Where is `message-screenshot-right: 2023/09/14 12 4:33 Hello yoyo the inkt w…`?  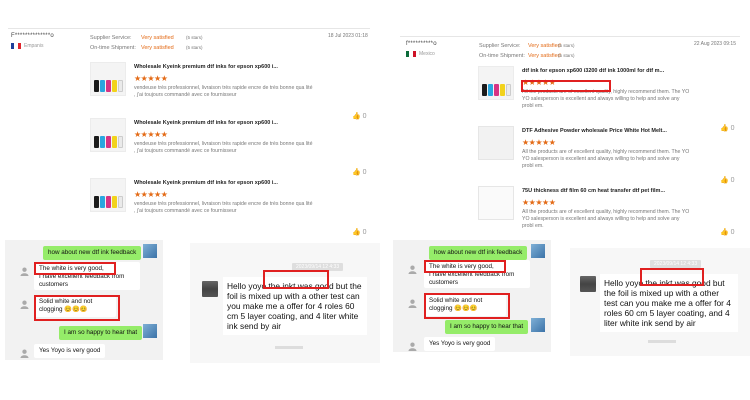 message-screenshot-right: 2023/09/14 12 4:33 Hello yoyo the inkt w… is located at coordinates (660, 302).